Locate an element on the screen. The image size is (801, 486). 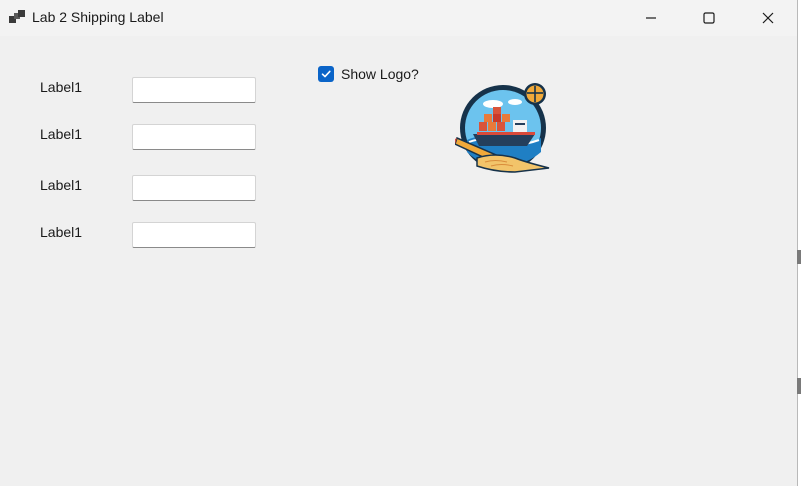
field-label-2: Label1 is located at coordinates (61, 134).